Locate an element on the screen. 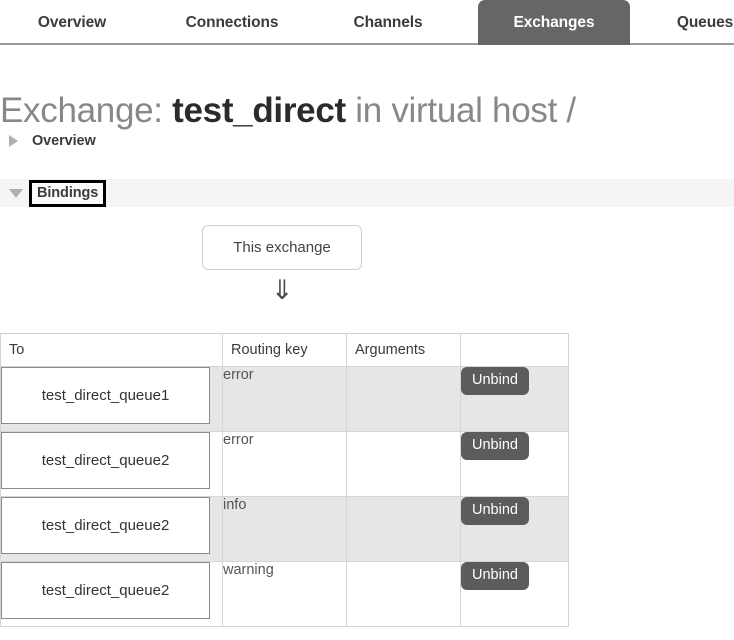  queue-link: test_direct_queue1 is located at coordinates (105, 395).